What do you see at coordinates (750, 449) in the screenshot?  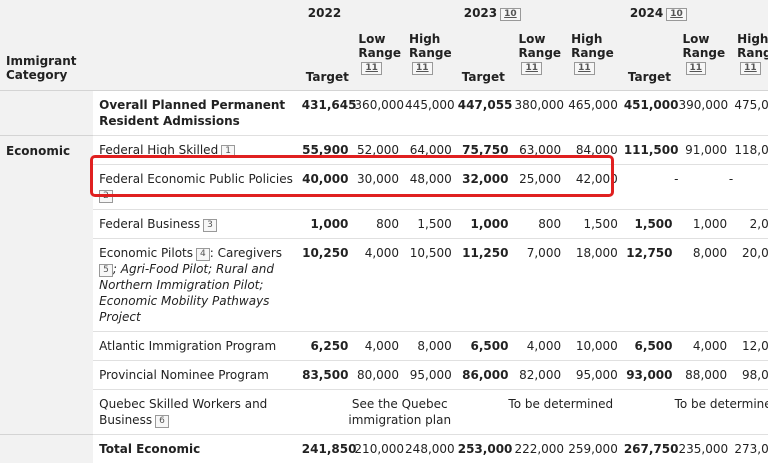 I see `value-cell: 273,000` at bounding box center [750, 449].